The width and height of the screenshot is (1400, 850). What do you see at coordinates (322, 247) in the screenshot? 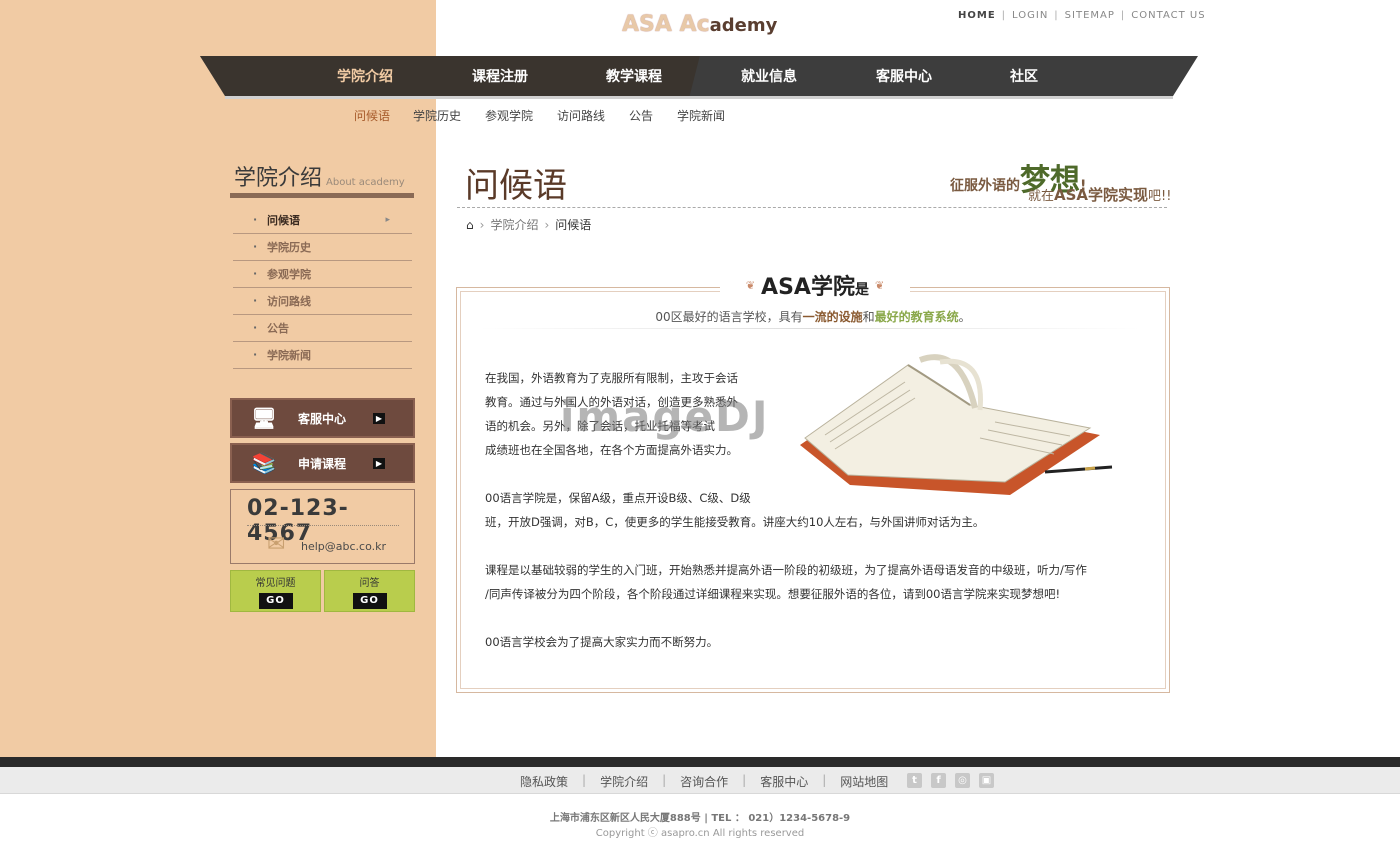
I see `sidebar-item-history: 学院历史` at bounding box center [322, 247].